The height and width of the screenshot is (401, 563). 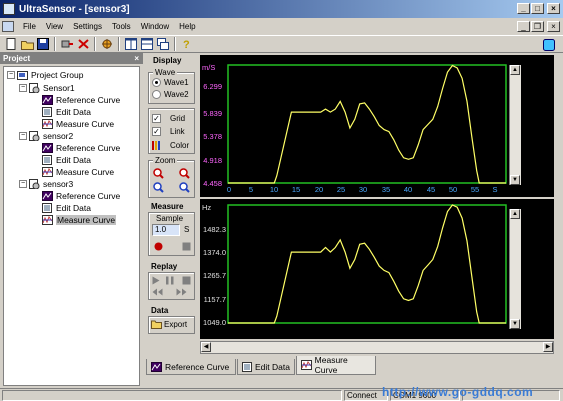 I want to click on play-icon, so click(x=156, y=281).